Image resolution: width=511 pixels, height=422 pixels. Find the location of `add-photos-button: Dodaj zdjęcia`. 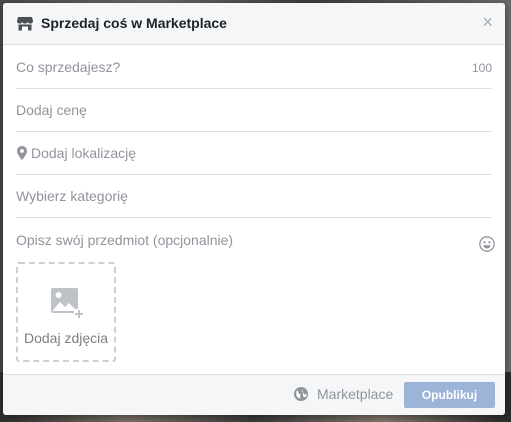

add-photos-button: Dodaj zdjęcia is located at coordinates (66, 312).